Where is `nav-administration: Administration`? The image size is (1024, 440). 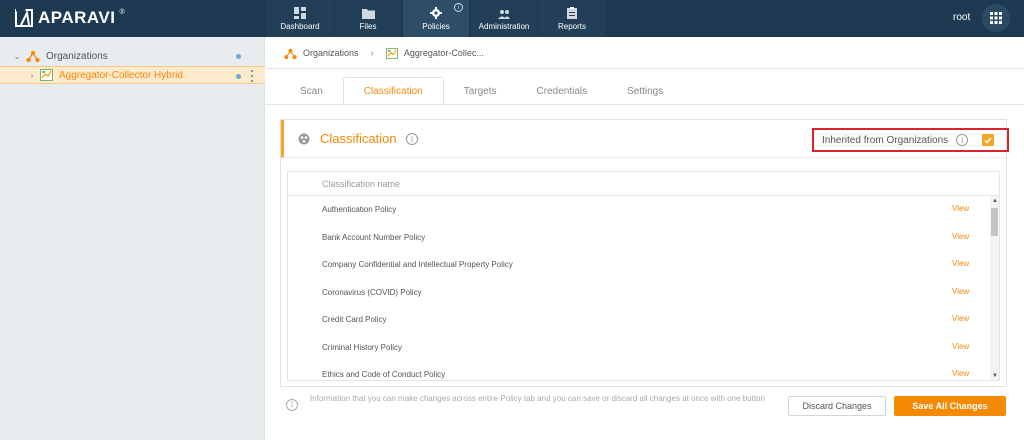 nav-administration: Administration is located at coordinates (504, 18).